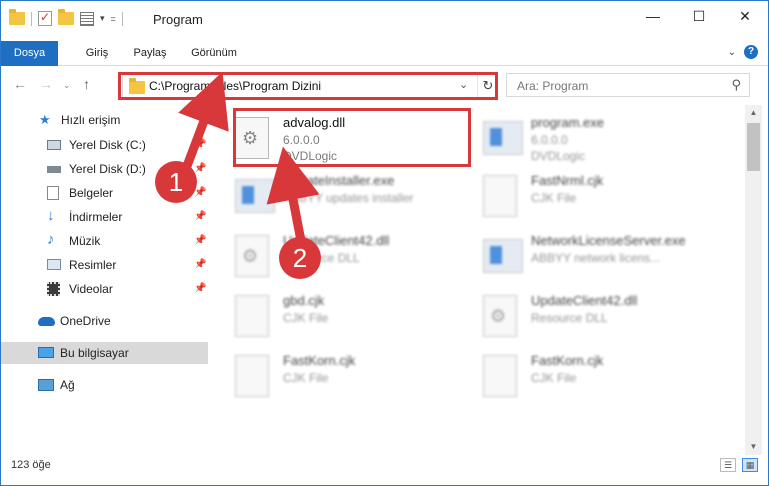 The width and height of the screenshot is (769, 486). I want to click on details-view-icon: ☰, so click(728, 465).